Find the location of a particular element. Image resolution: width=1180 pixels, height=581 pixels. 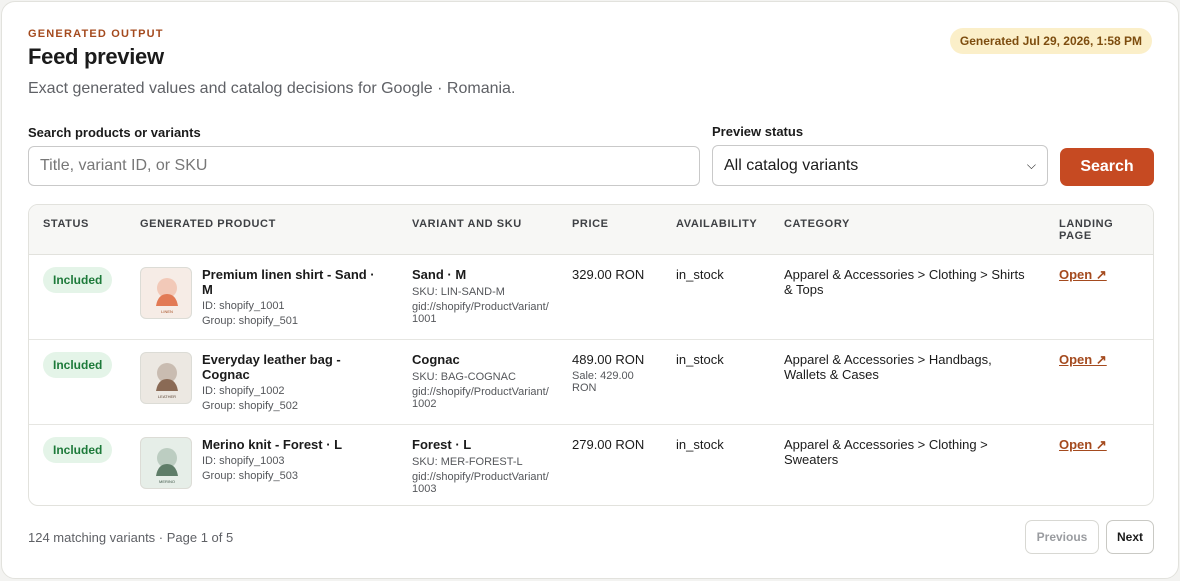

product-id: ID: shopify_1001 is located at coordinates (243, 306).